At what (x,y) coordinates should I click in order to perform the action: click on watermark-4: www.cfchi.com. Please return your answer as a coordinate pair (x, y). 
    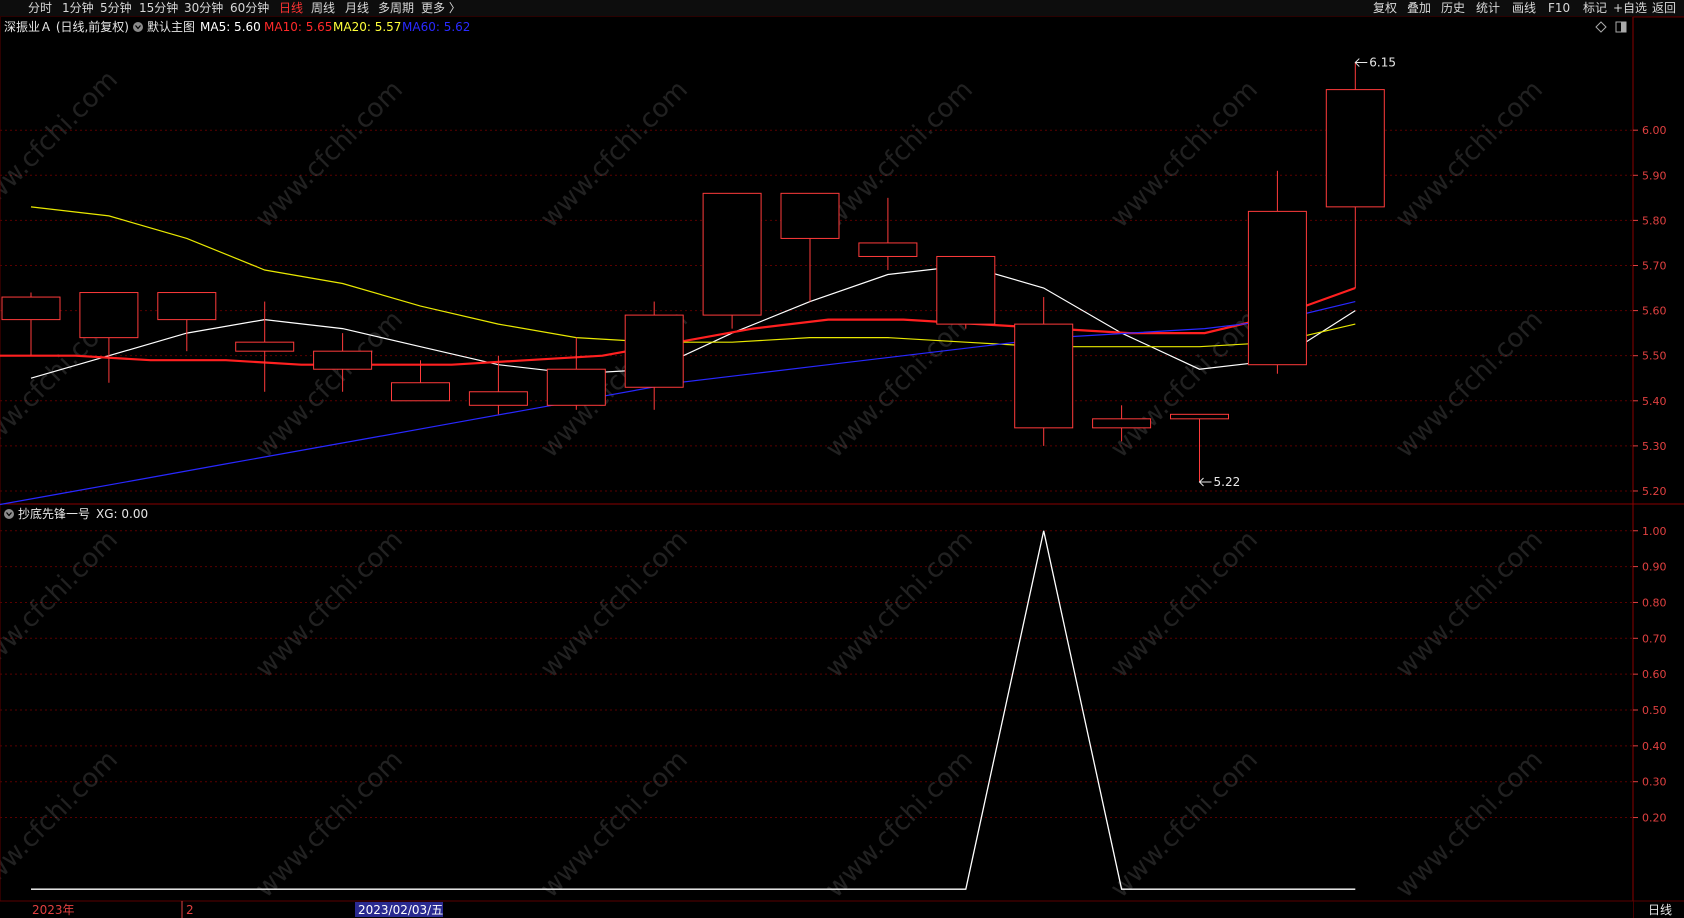
    Looking at the image, I should click on (1184, 154).